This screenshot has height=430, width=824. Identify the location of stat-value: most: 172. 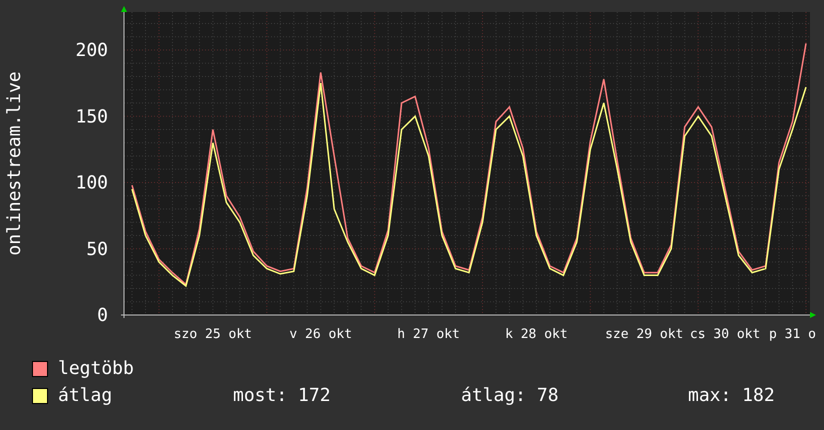
(282, 395).